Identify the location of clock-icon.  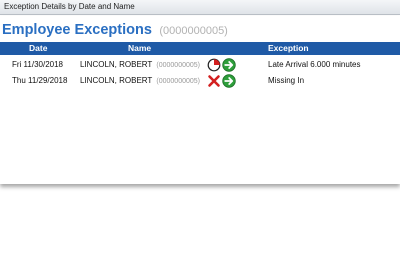
(214, 65).